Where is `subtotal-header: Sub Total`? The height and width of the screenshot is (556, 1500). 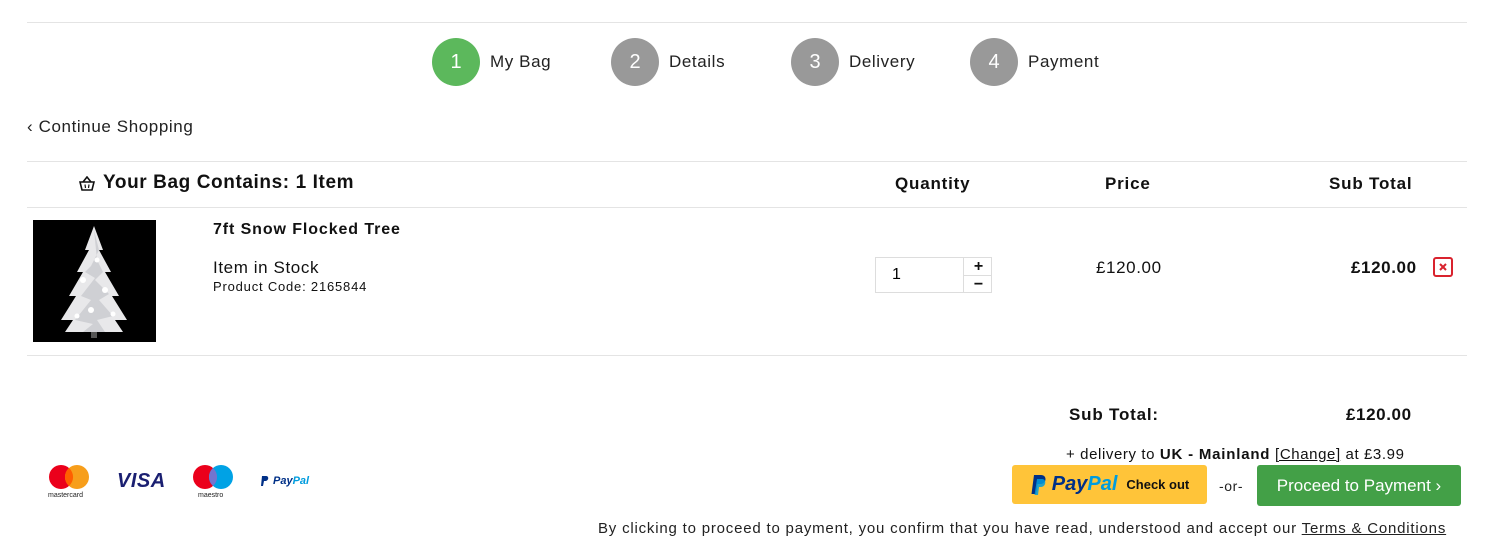 subtotal-header: Sub Total is located at coordinates (1371, 183).